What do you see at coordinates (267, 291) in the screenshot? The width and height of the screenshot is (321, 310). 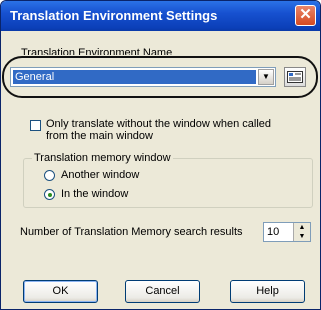 I see `help-button: Help` at bounding box center [267, 291].